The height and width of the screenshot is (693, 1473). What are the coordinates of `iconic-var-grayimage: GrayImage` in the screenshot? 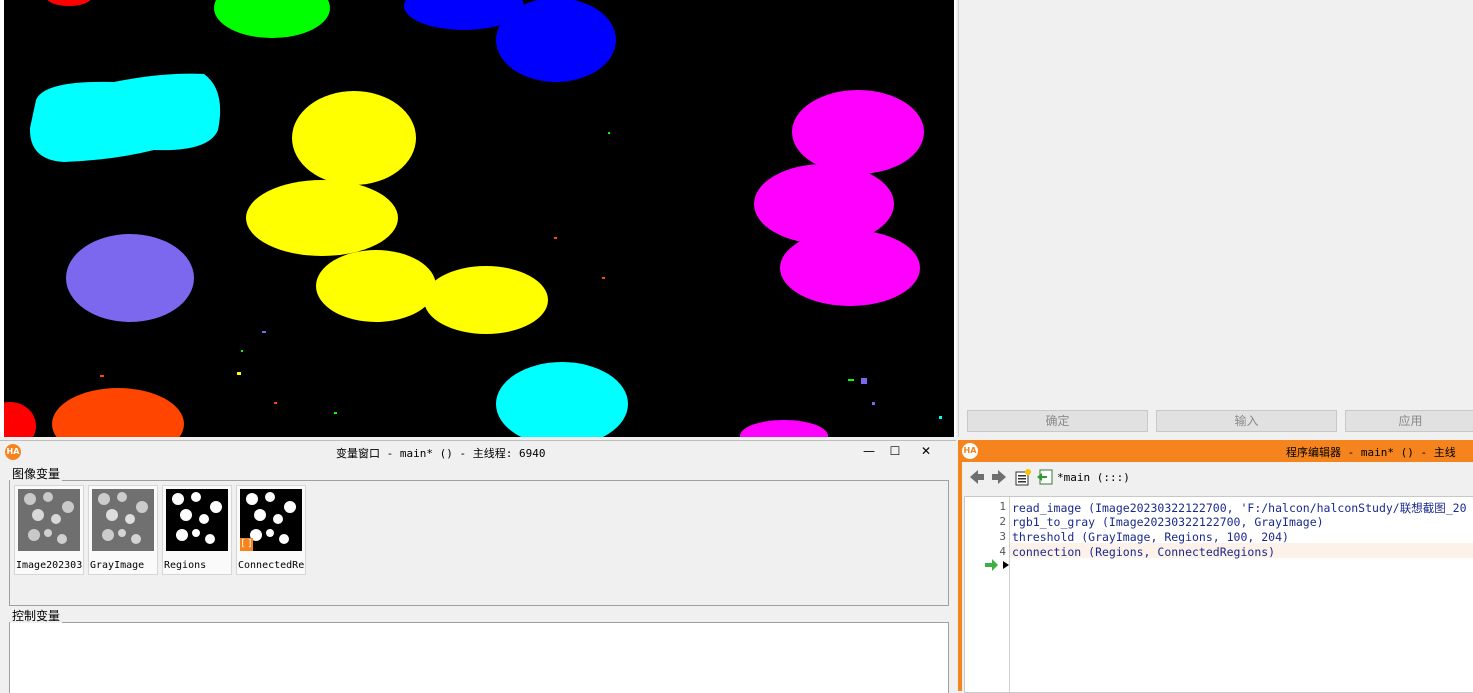 It's located at (123, 530).